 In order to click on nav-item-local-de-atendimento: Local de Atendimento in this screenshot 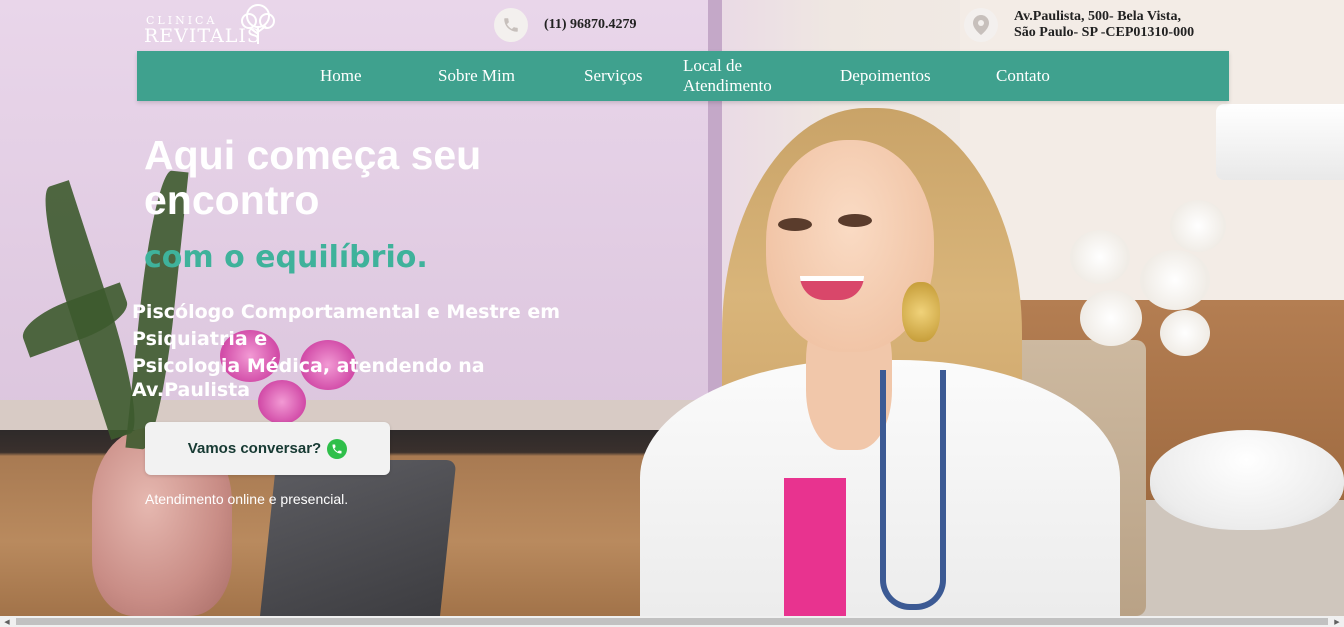, I will do `click(727, 76)`.